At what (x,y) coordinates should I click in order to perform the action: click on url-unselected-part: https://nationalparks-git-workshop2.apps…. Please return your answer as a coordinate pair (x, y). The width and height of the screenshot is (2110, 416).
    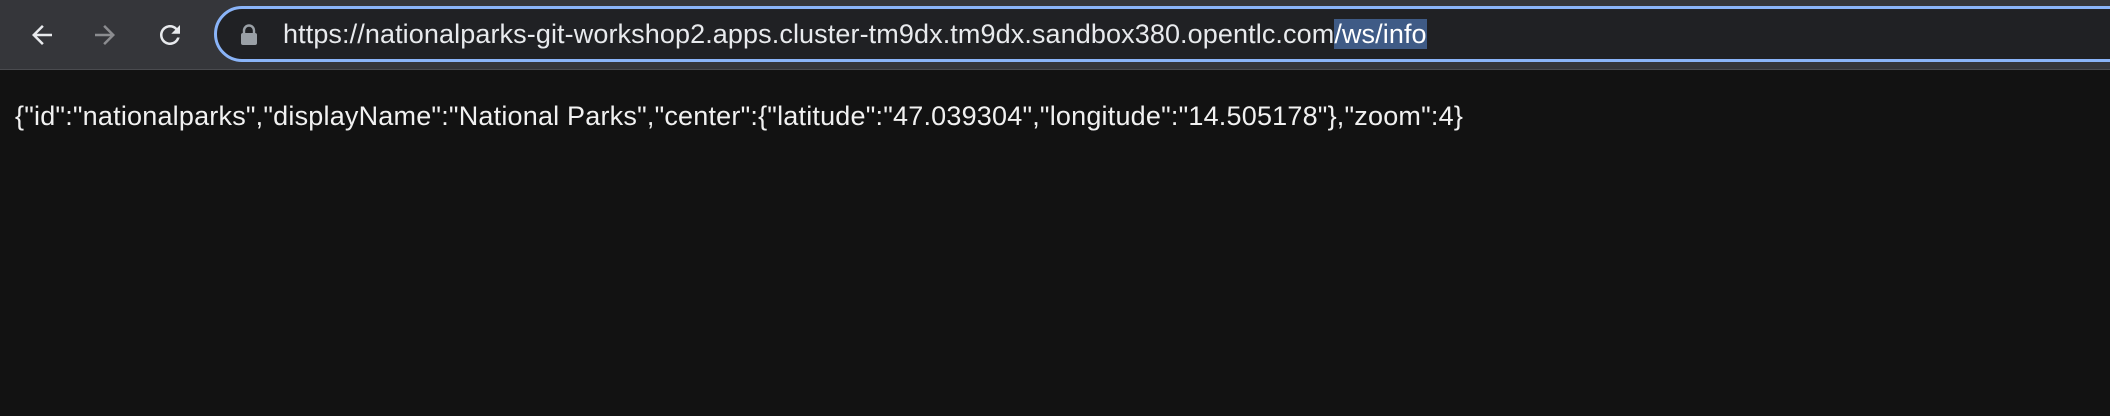
    Looking at the image, I should click on (809, 34).